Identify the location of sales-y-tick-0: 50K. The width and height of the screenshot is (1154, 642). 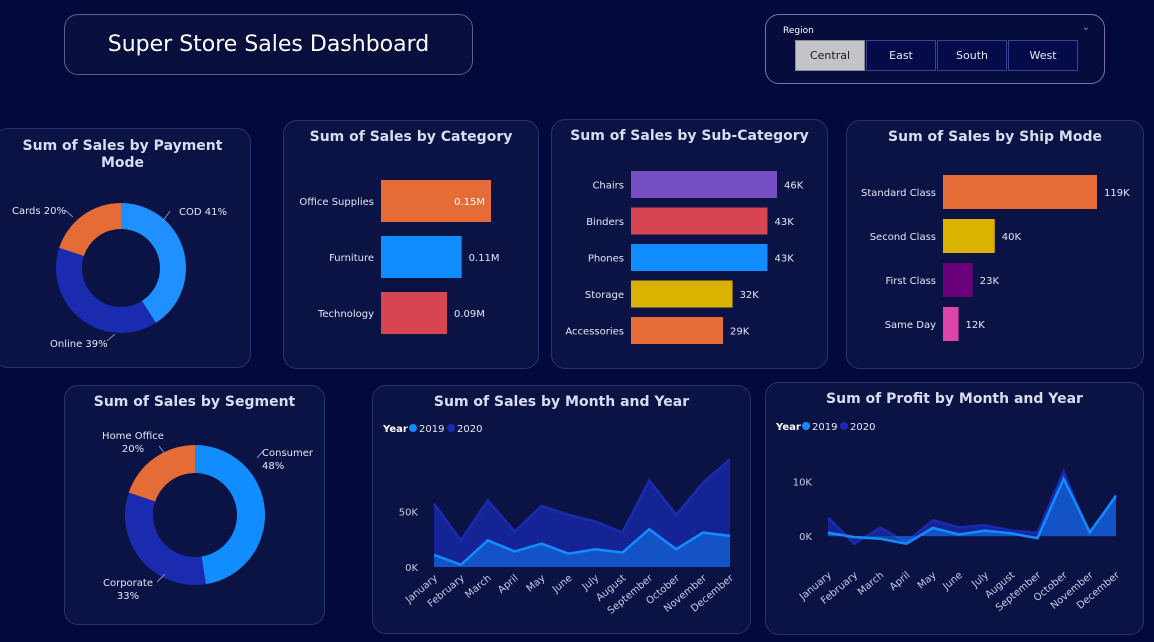
(409, 513).